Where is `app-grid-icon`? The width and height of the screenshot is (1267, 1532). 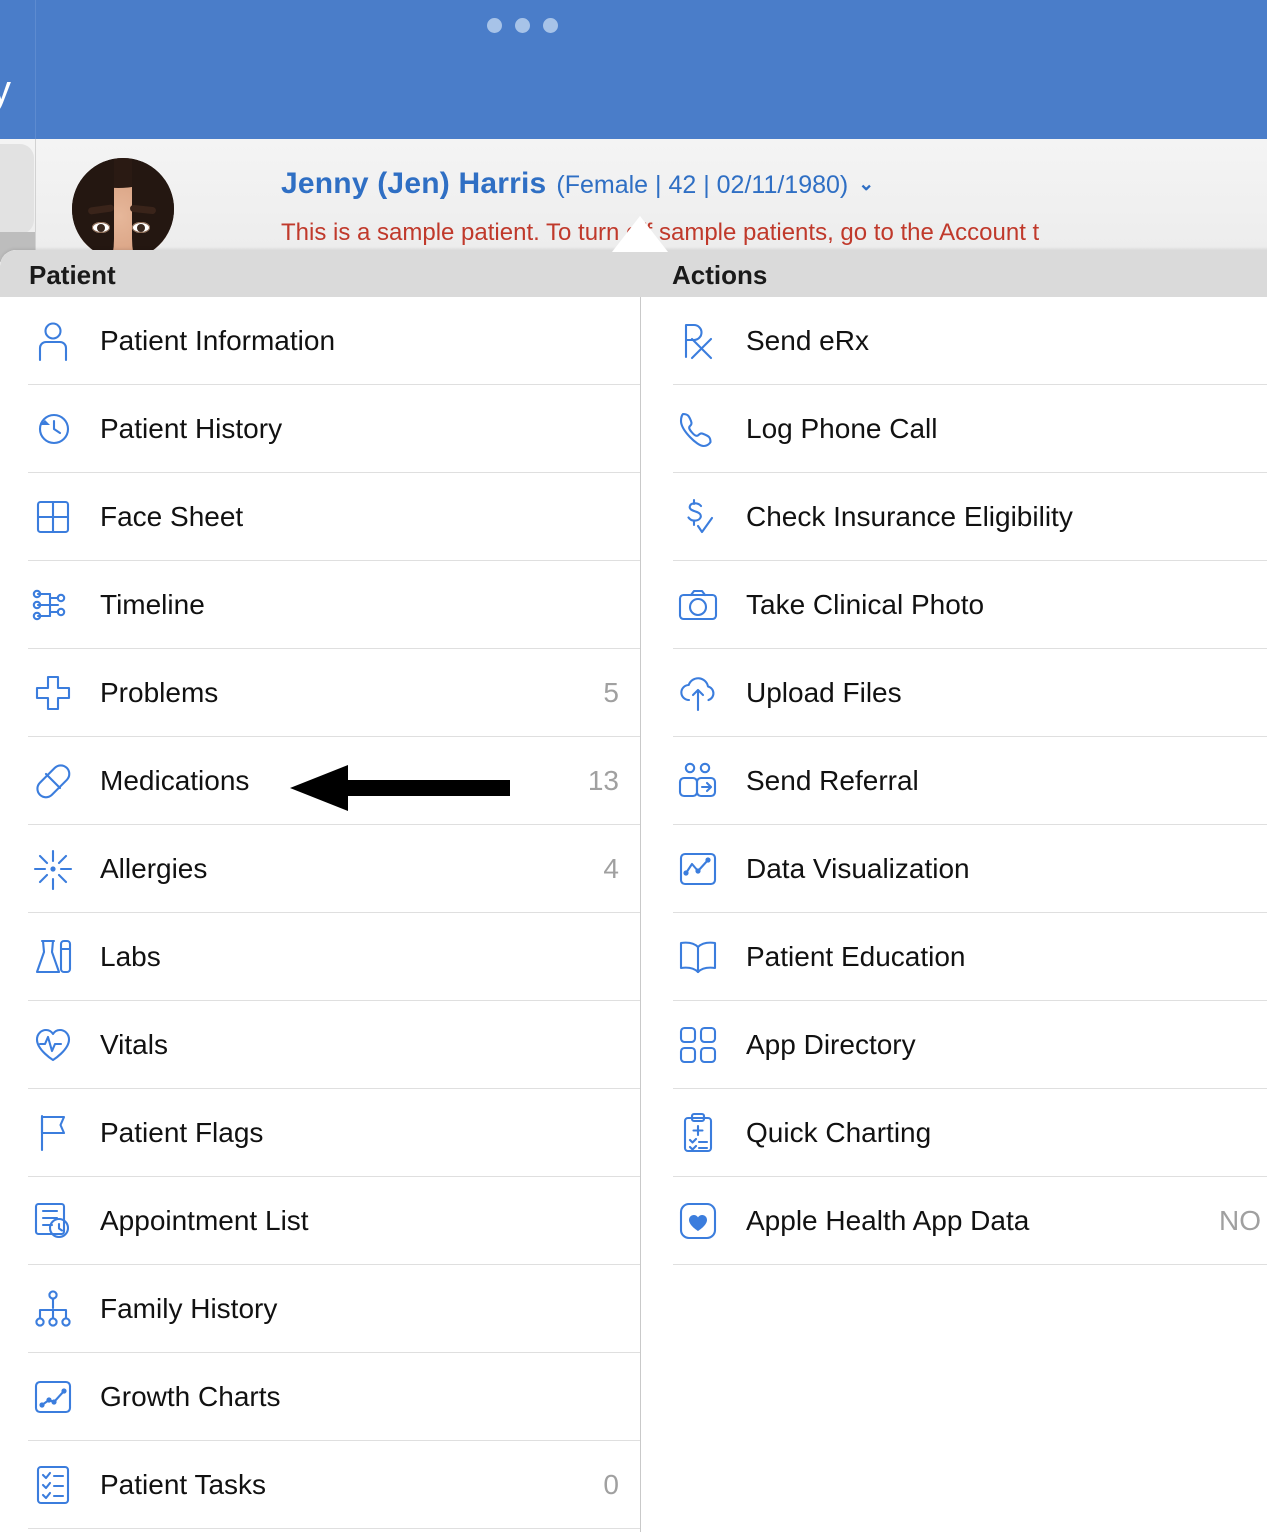
app-grid-icon is located at coordinates (698, 1045).